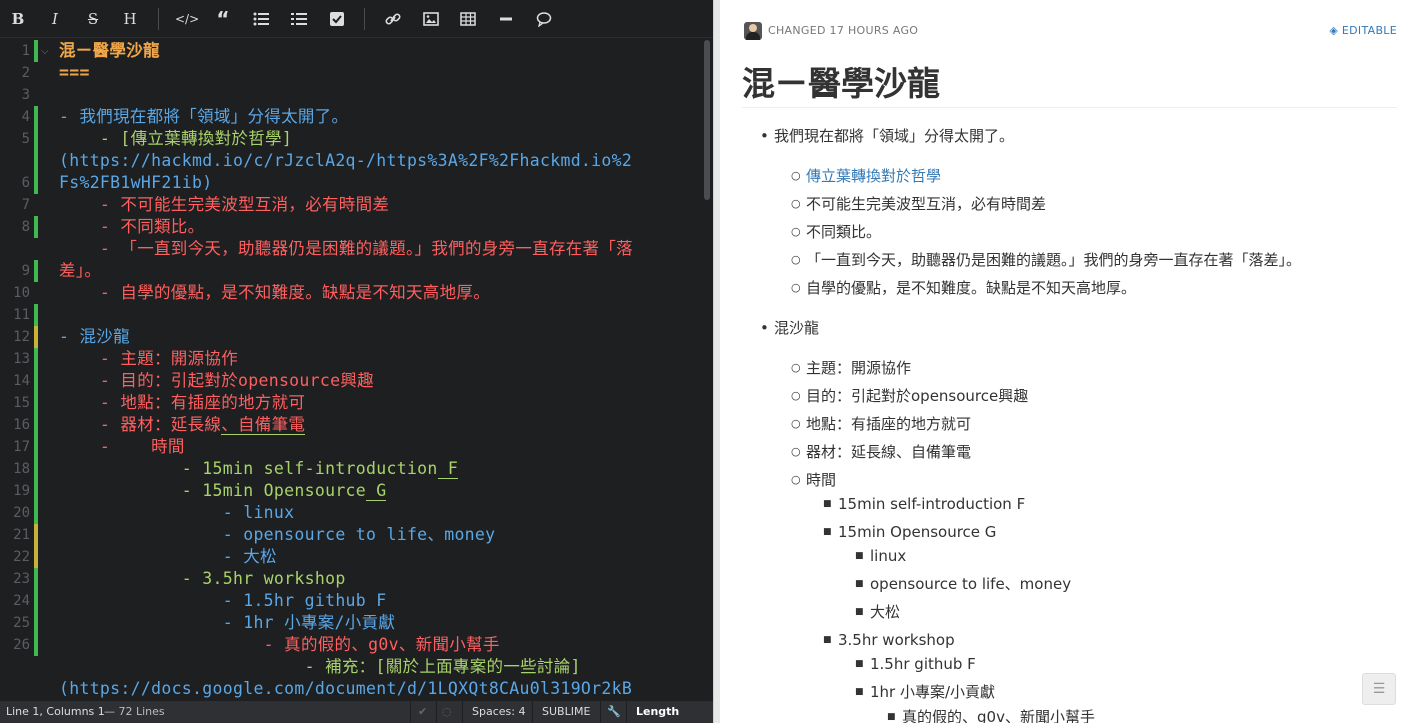 The width and height of the screenshot is (1415, 723). Describe the element at coordinates (346, 248) in the screenshot. I see `code-line: - 「一直到今天，助聽器仍是困難的議題。」我們的身旁一直存在著「落` at that location.